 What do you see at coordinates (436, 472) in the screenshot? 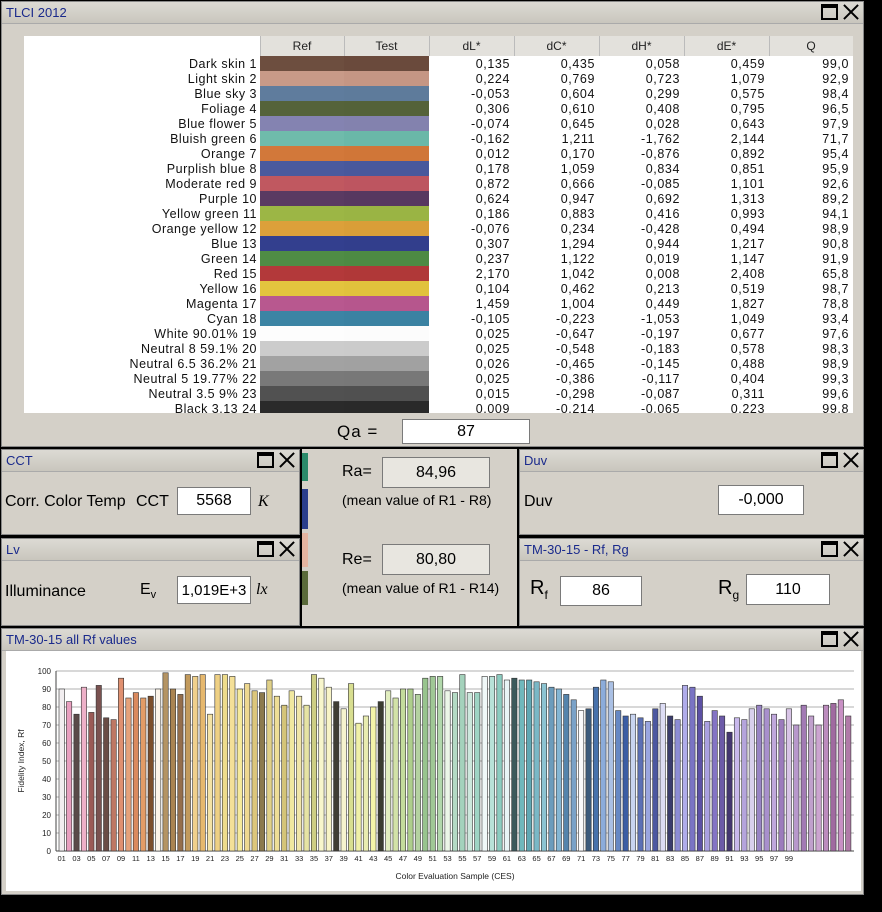
I see `ra-value-field: 84,96` at bounding box center [436, 472].